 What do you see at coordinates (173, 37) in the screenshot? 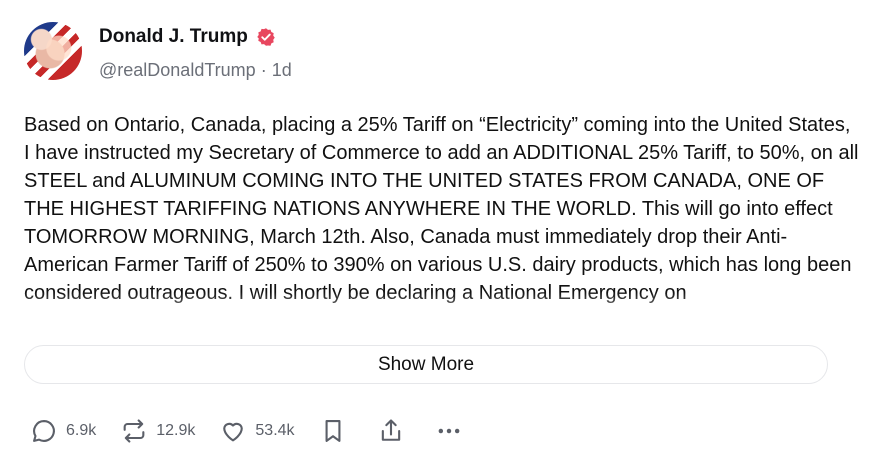
I see `author-name: Donald J. Trump` at bounding box center [173, 37].